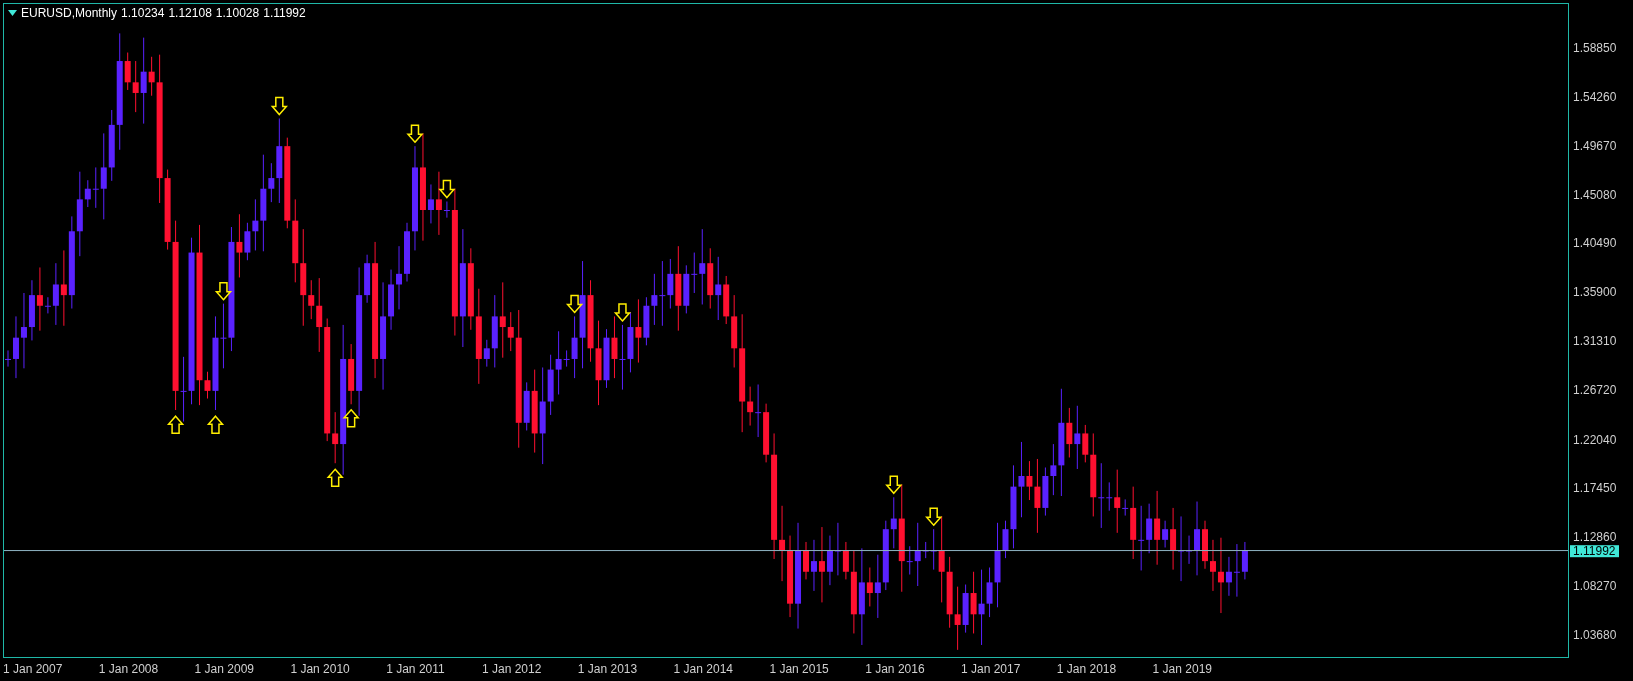 This screenshot has width=1633, height=681. Describe the element at coordinates (1595, 439) in the screenshot. I see `price-label: 1.22040` at that location.